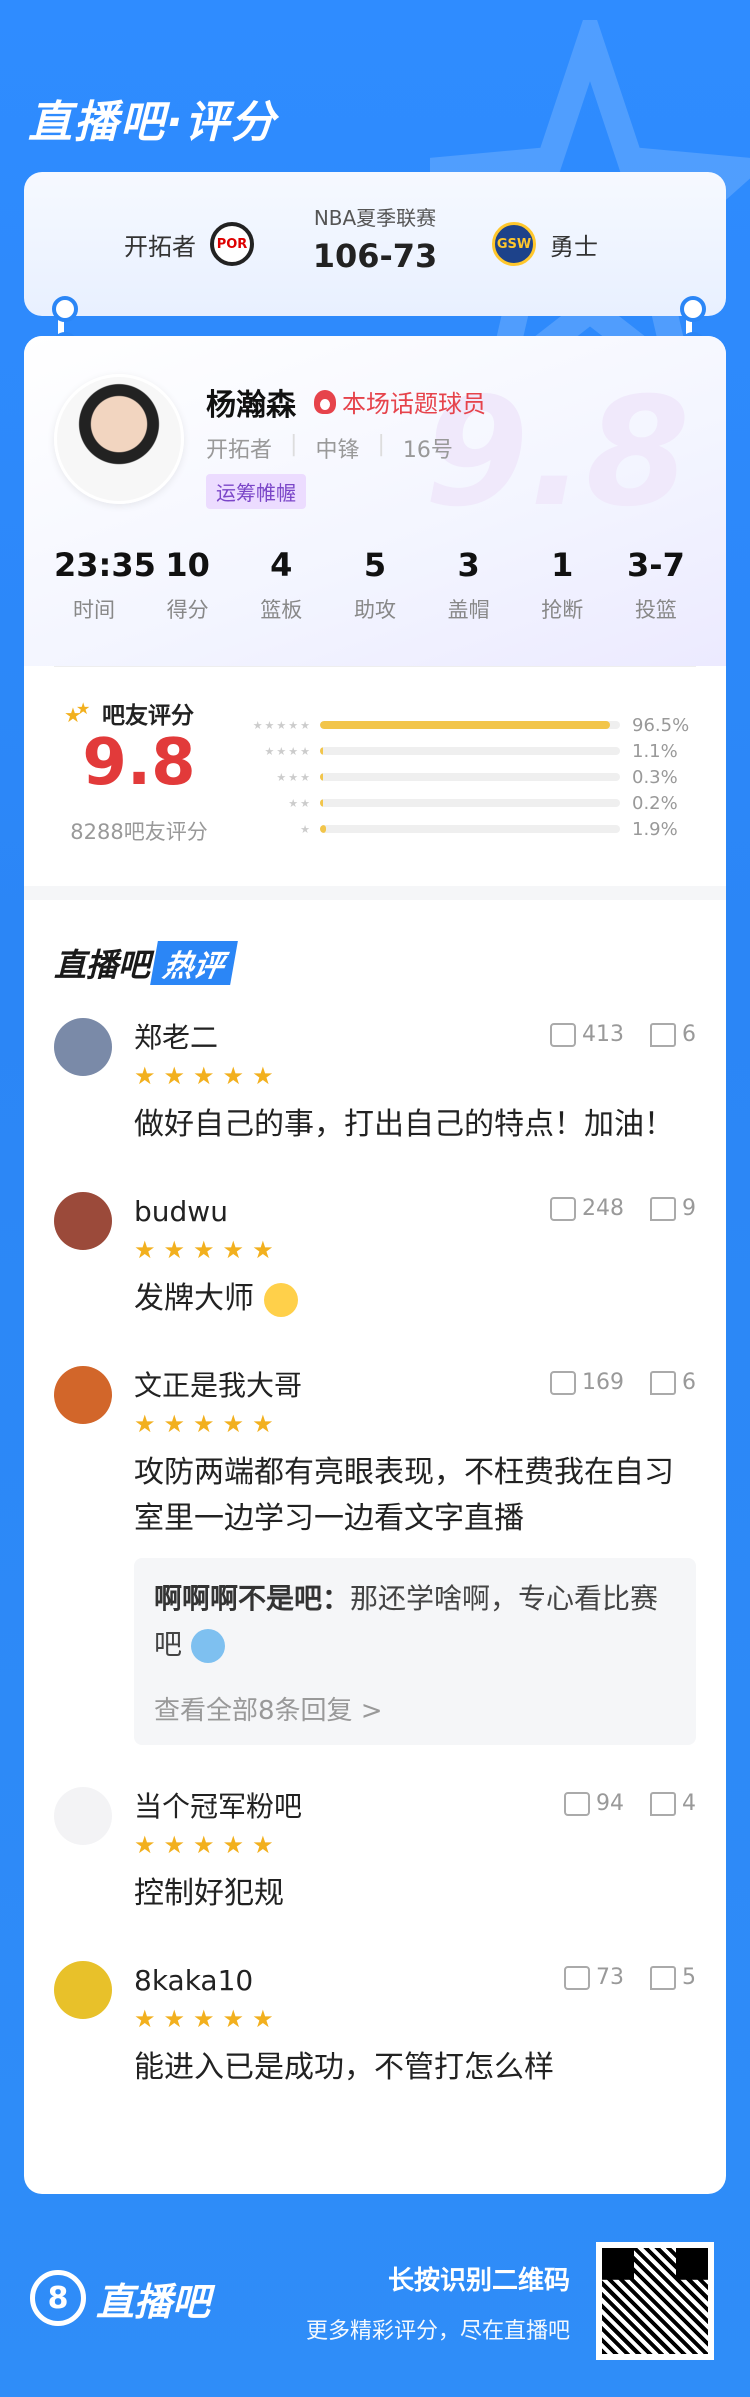 Image resolution: width=750 pixels, height=2397 pixels. Describe the element at coordinates (656, 584) in the screenshot. I see `stat-shooting: 3-7 投篮` at that location.